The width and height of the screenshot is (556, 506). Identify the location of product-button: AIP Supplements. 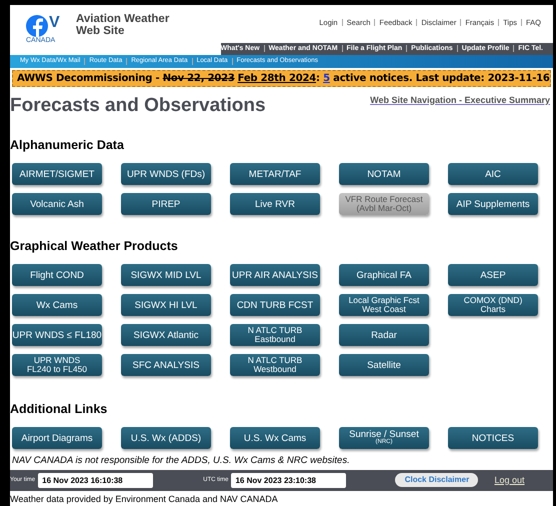
(493, 204).